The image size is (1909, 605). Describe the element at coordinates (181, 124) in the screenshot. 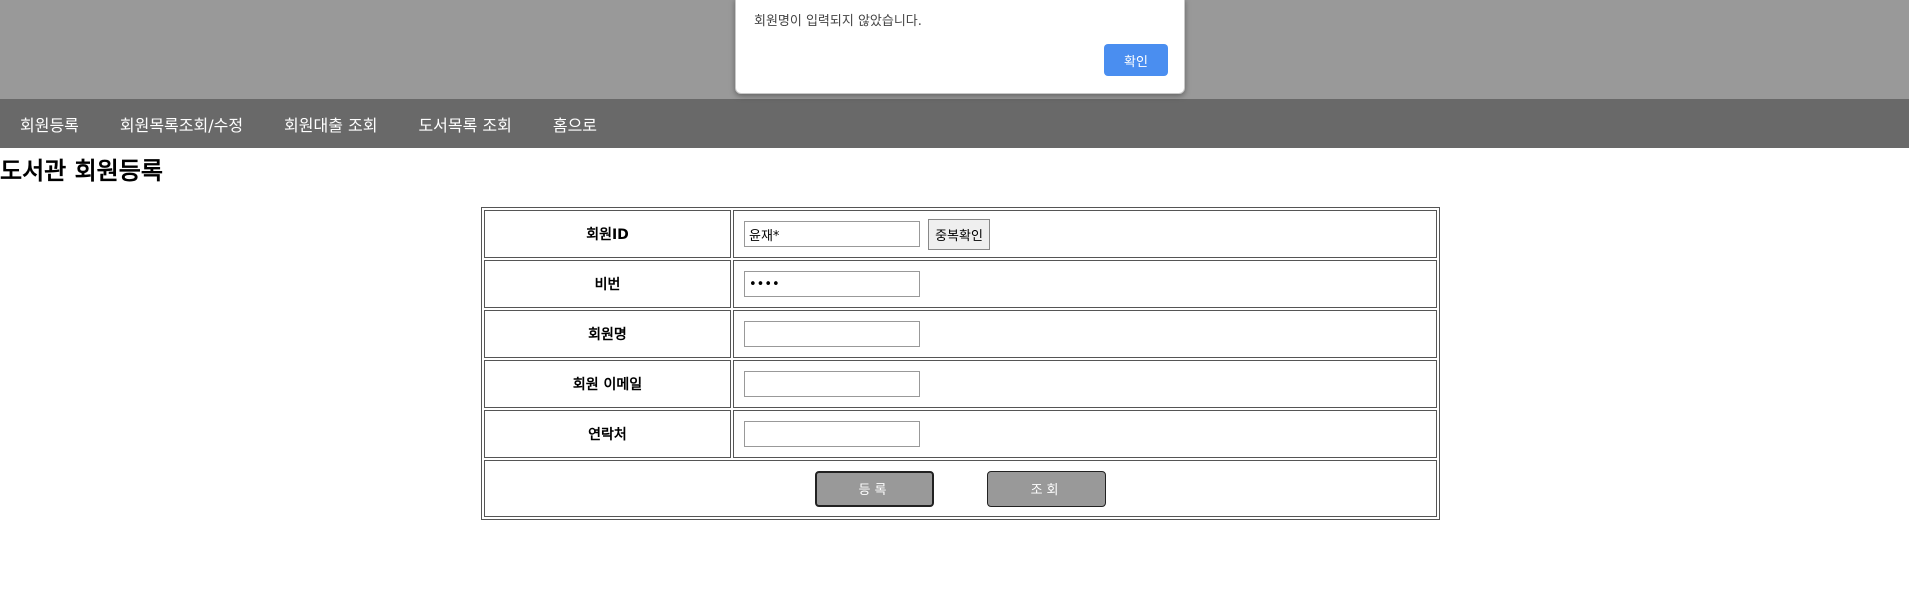

I see `nav-item-member-list: 회원목록조회/수정` at that location.